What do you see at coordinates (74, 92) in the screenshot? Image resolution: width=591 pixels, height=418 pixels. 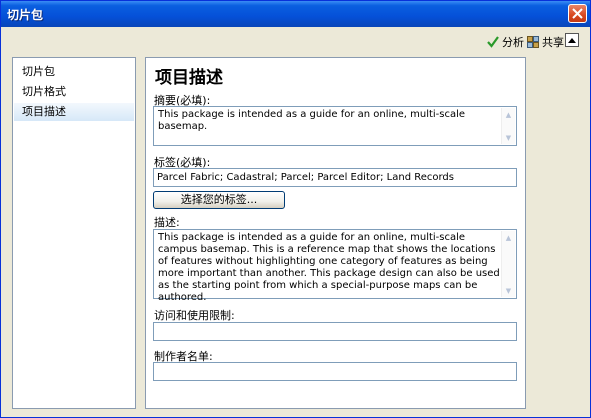 I see `nav-item-tile-format: 切片格式` at bounding box center [74, 92].